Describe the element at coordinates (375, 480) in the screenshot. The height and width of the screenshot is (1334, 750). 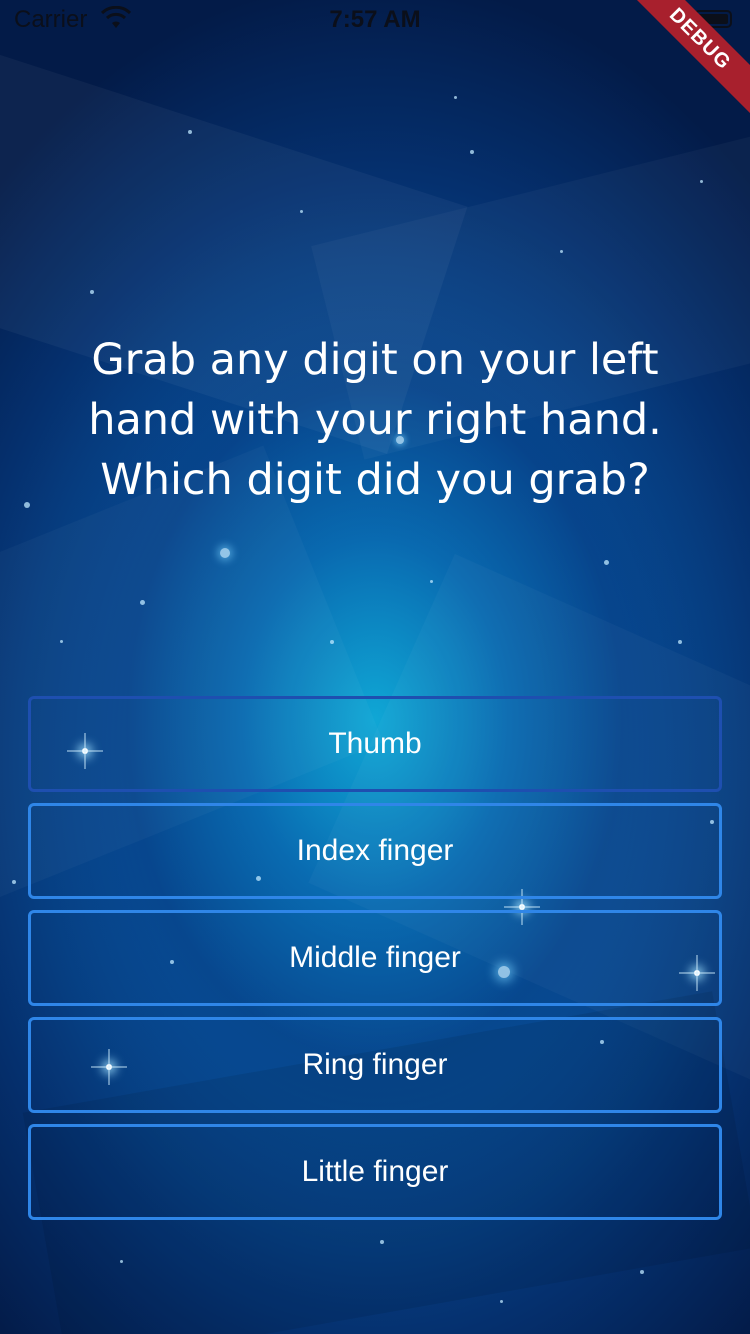
I see `question-line: Which digit did you grab?` at that location.